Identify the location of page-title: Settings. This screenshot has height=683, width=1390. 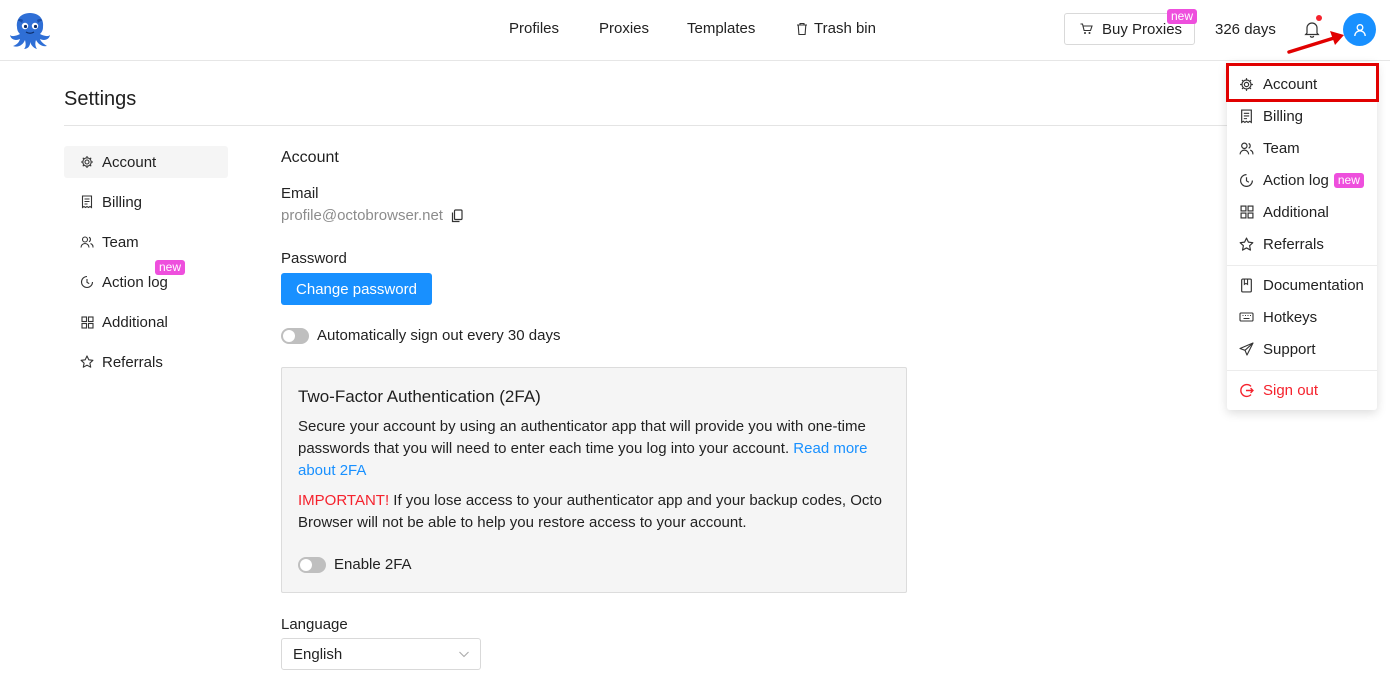
(100, 99).